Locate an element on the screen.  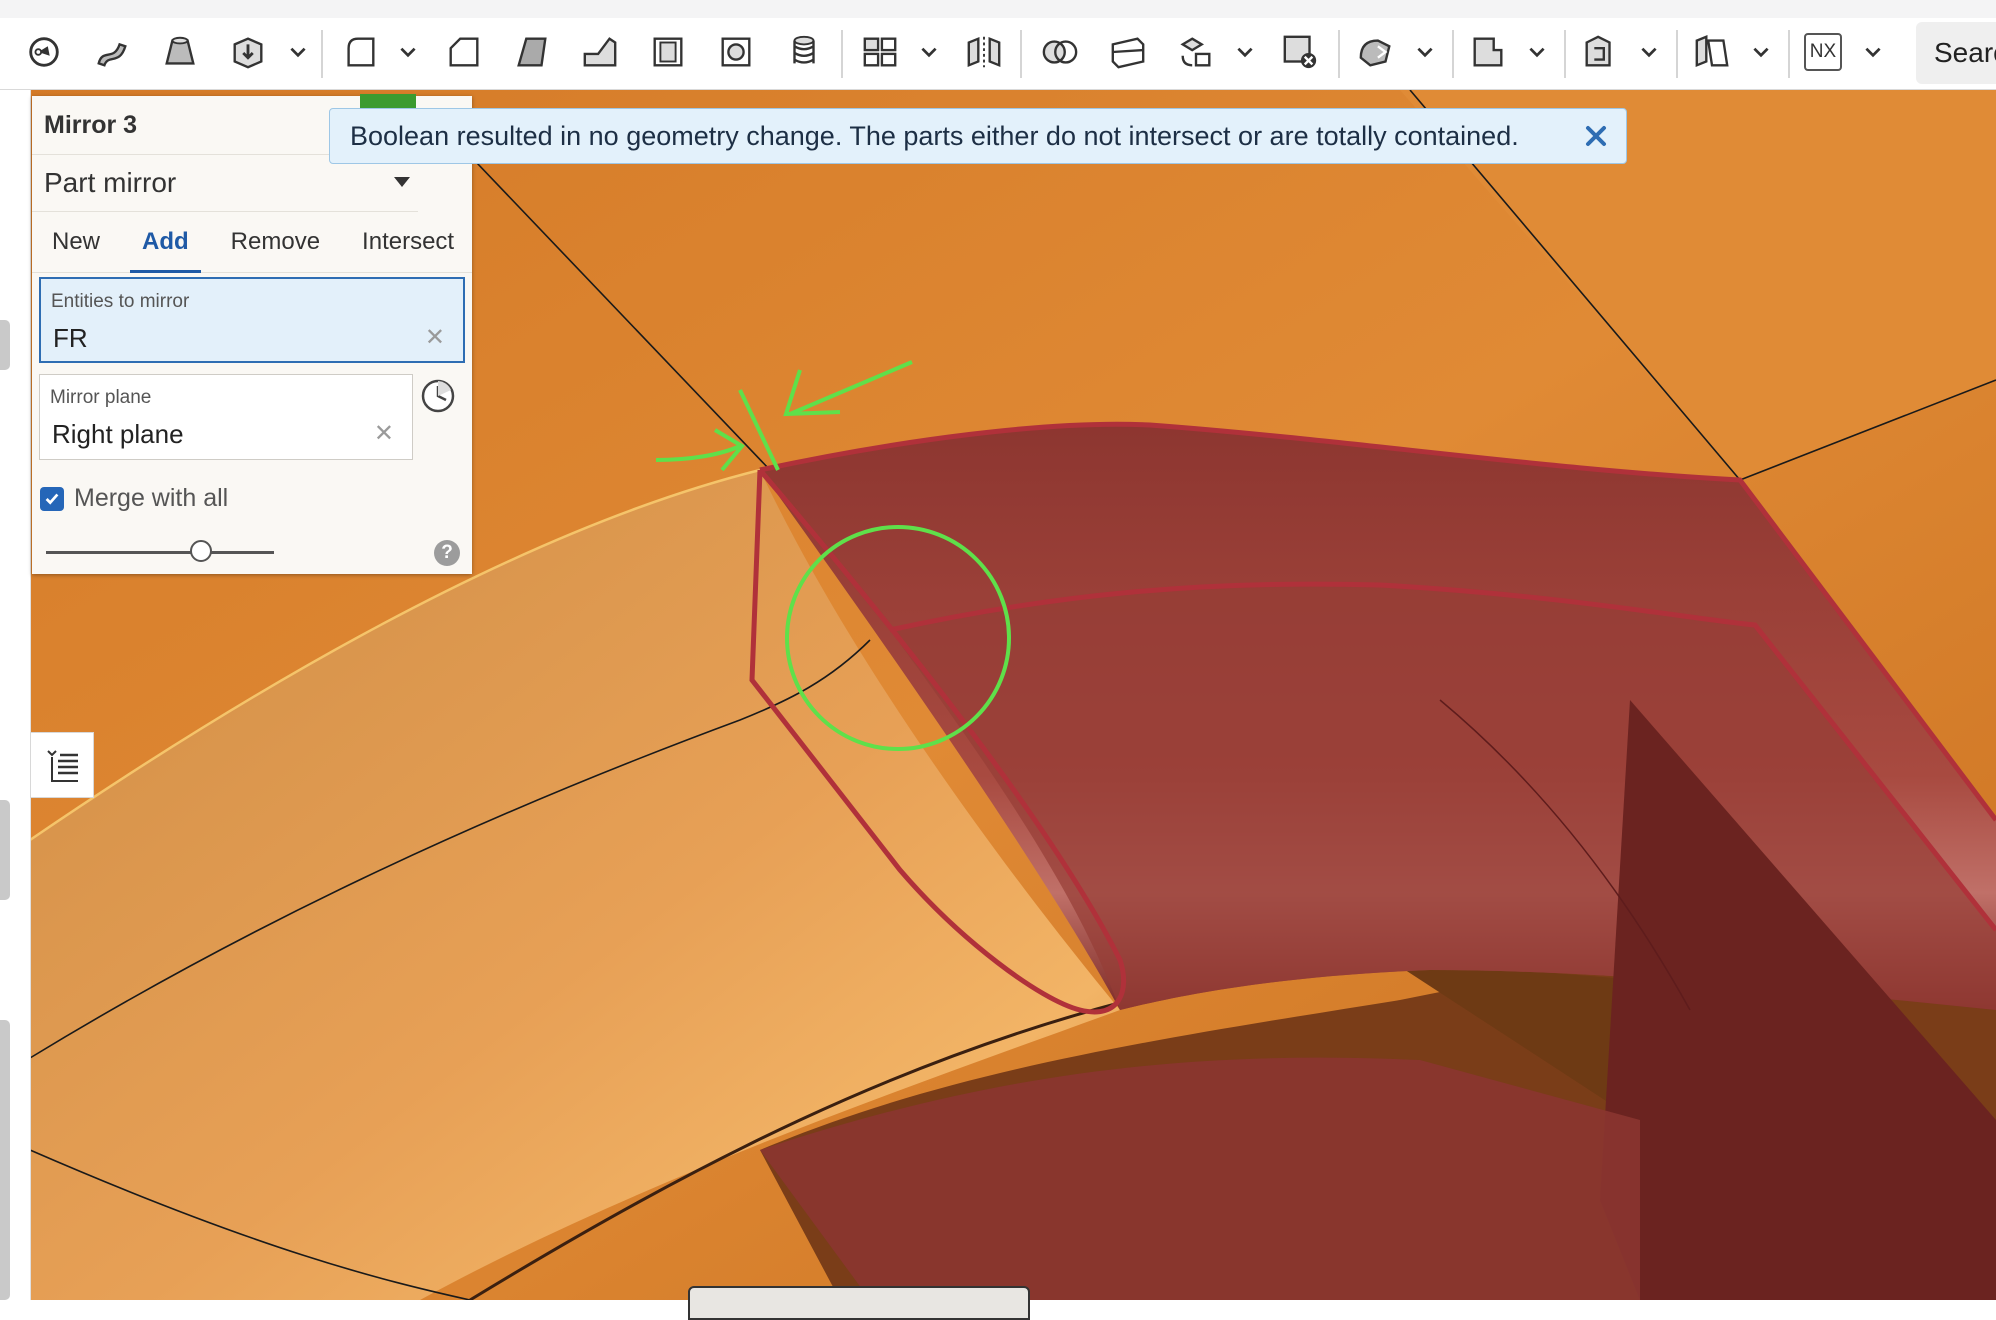
accept-tab is located at coordinates (388, 101).